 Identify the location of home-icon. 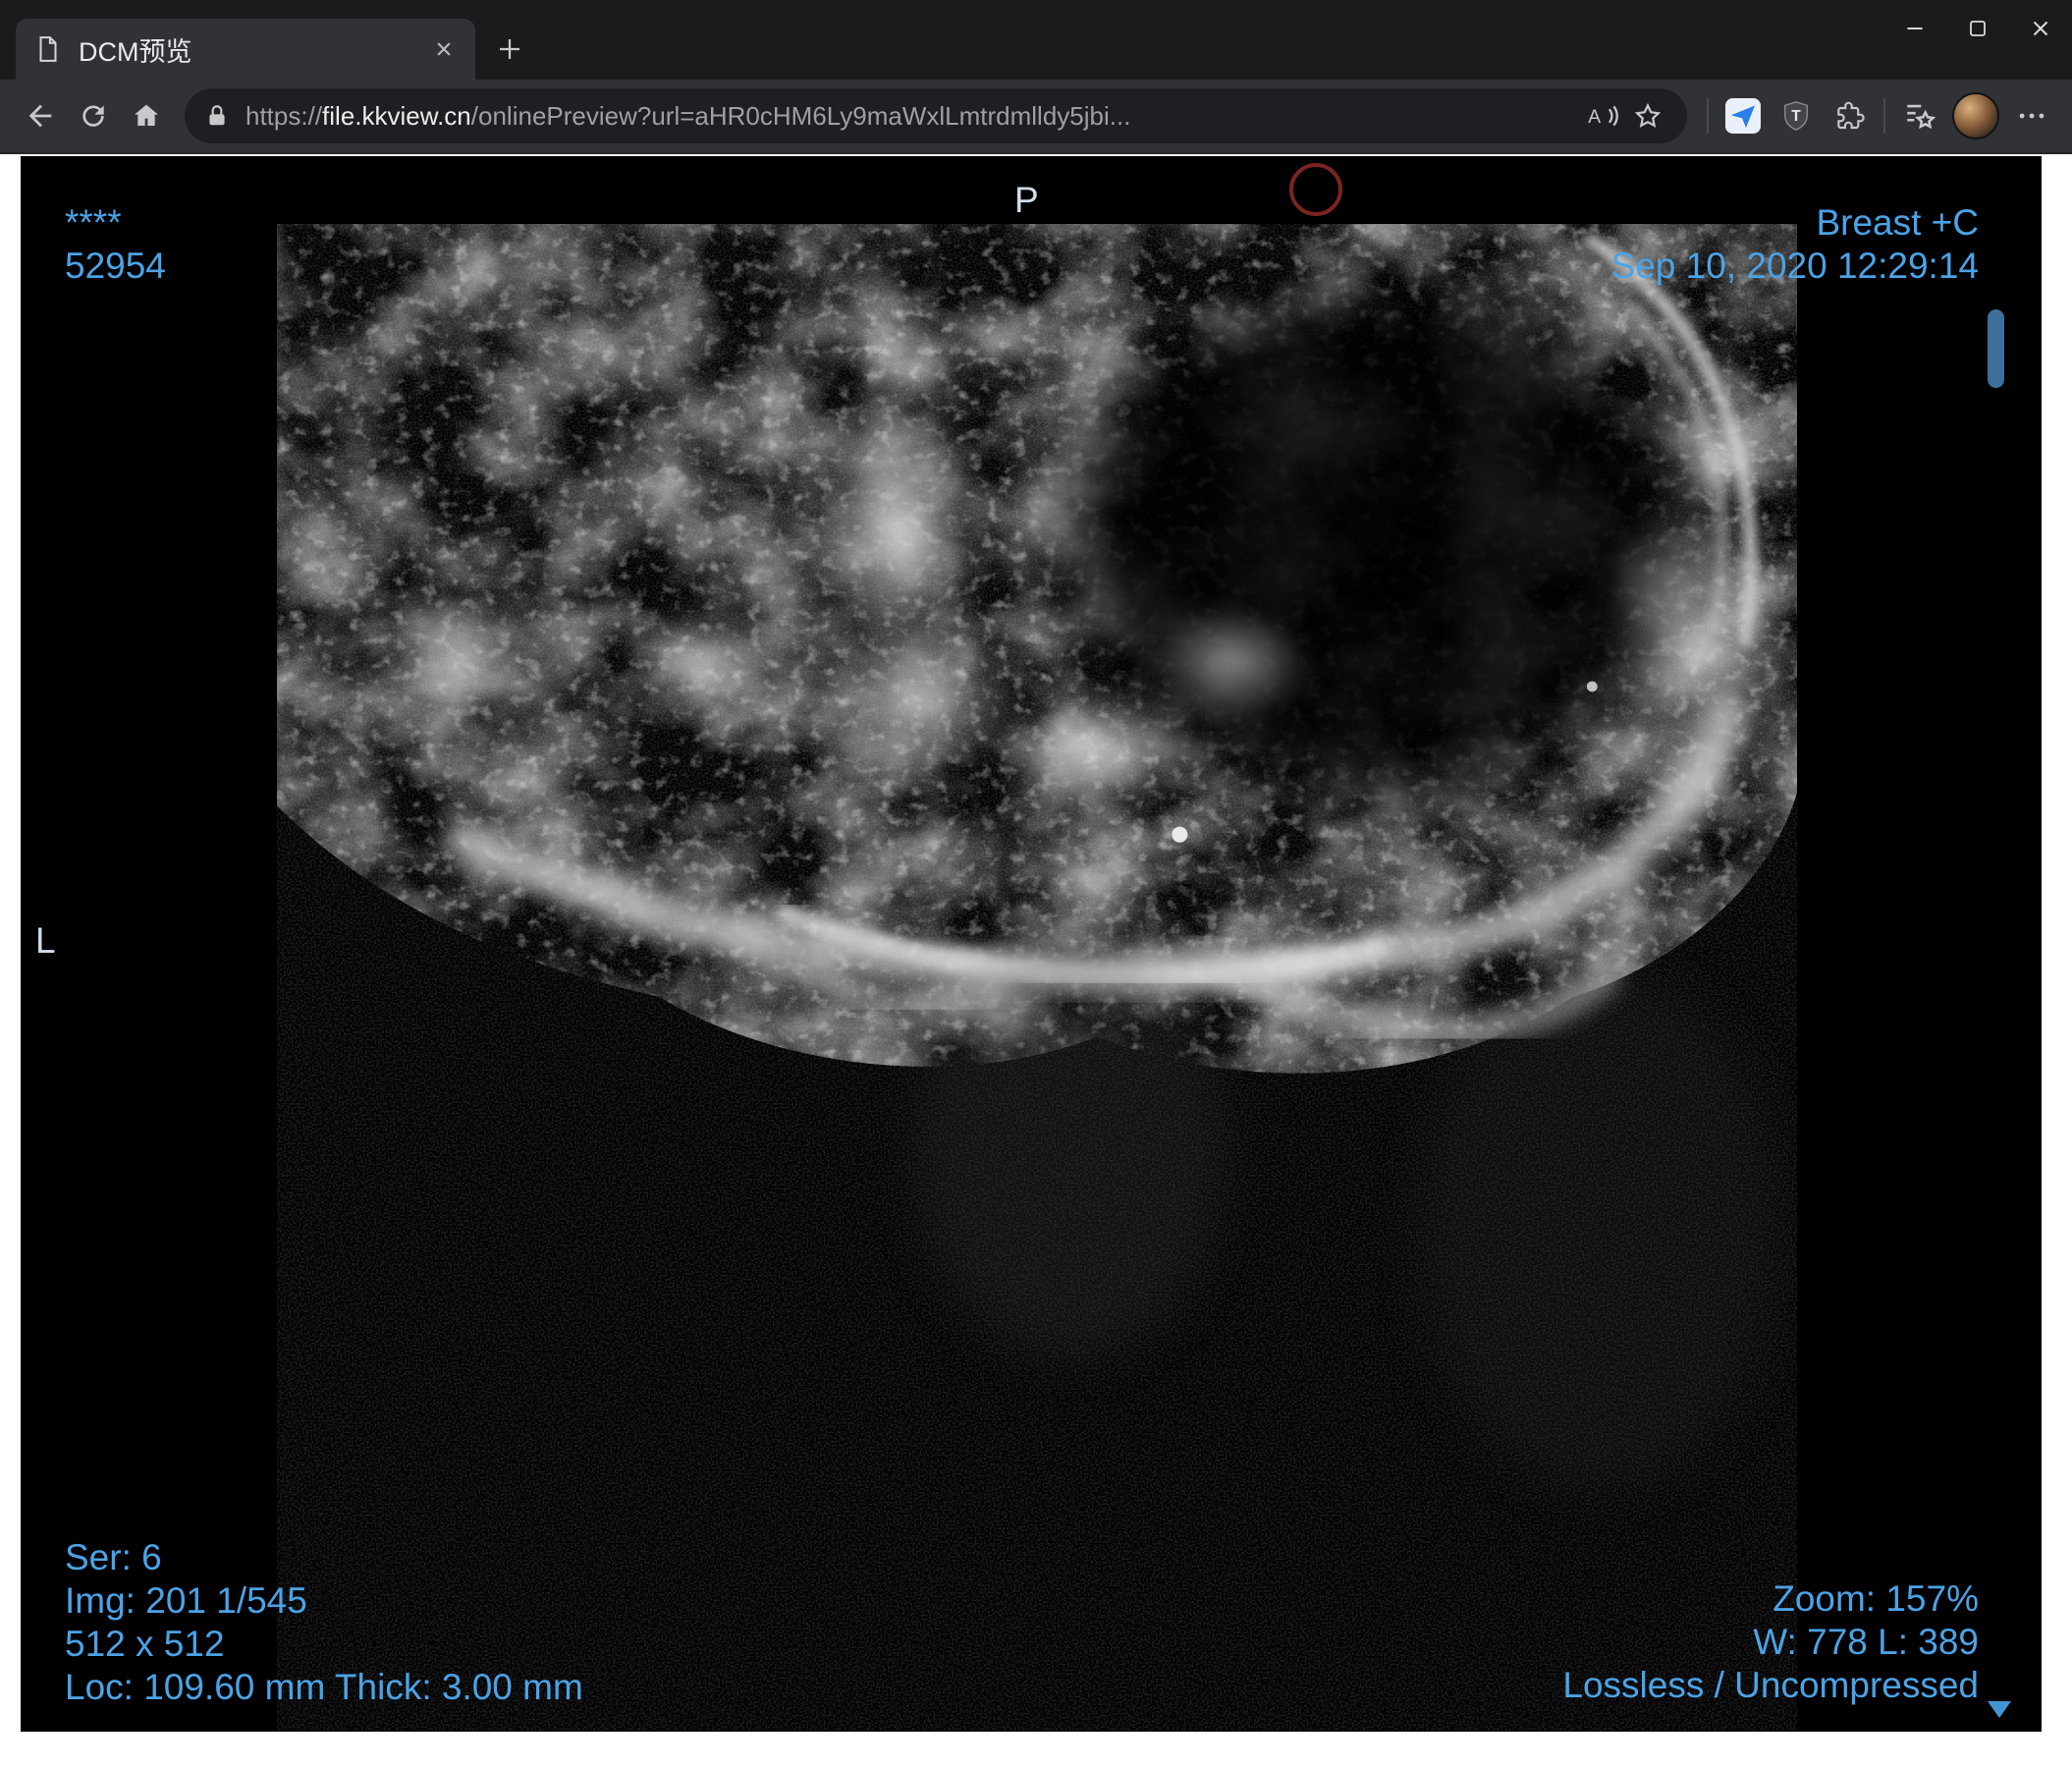
(147, 115).